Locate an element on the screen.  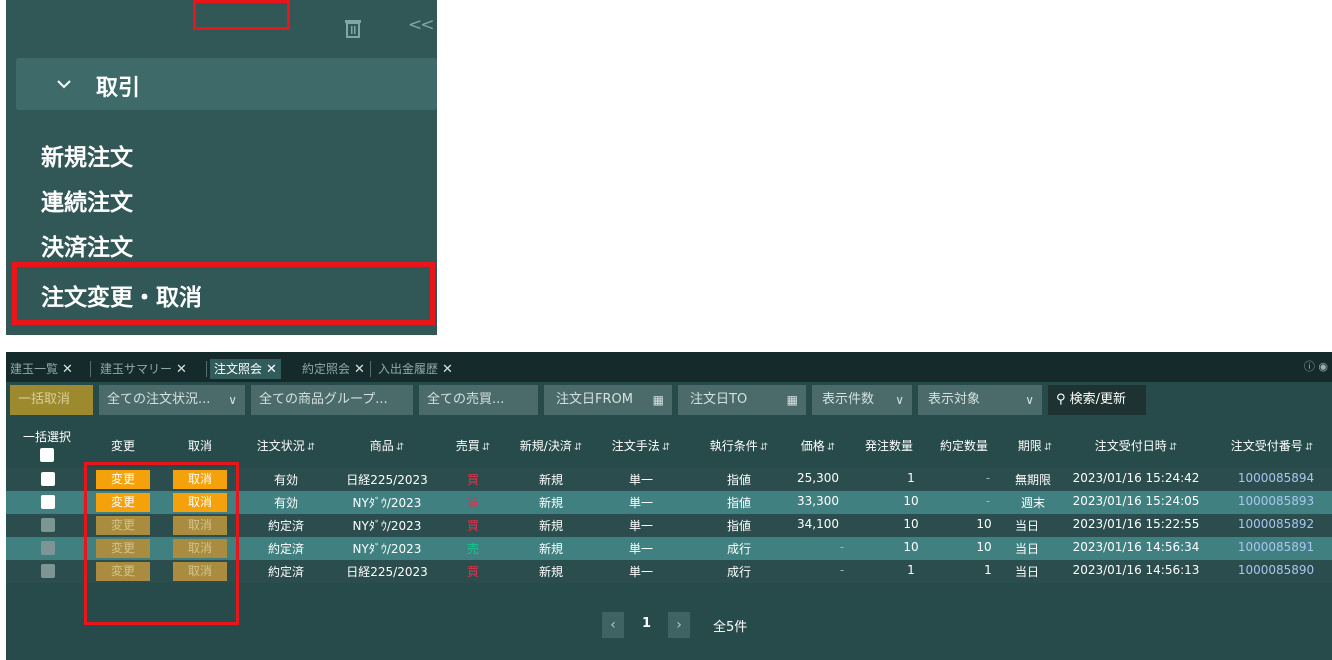
header-condition: 執行条件 ⇵ is located at coordinates (739, 445).